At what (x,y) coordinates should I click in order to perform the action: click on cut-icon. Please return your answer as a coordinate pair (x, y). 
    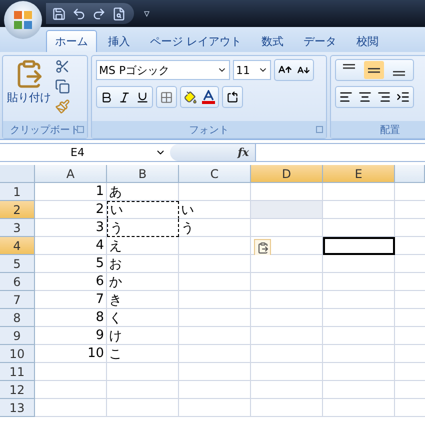
    Looking at the image, I should click on (62, 66).